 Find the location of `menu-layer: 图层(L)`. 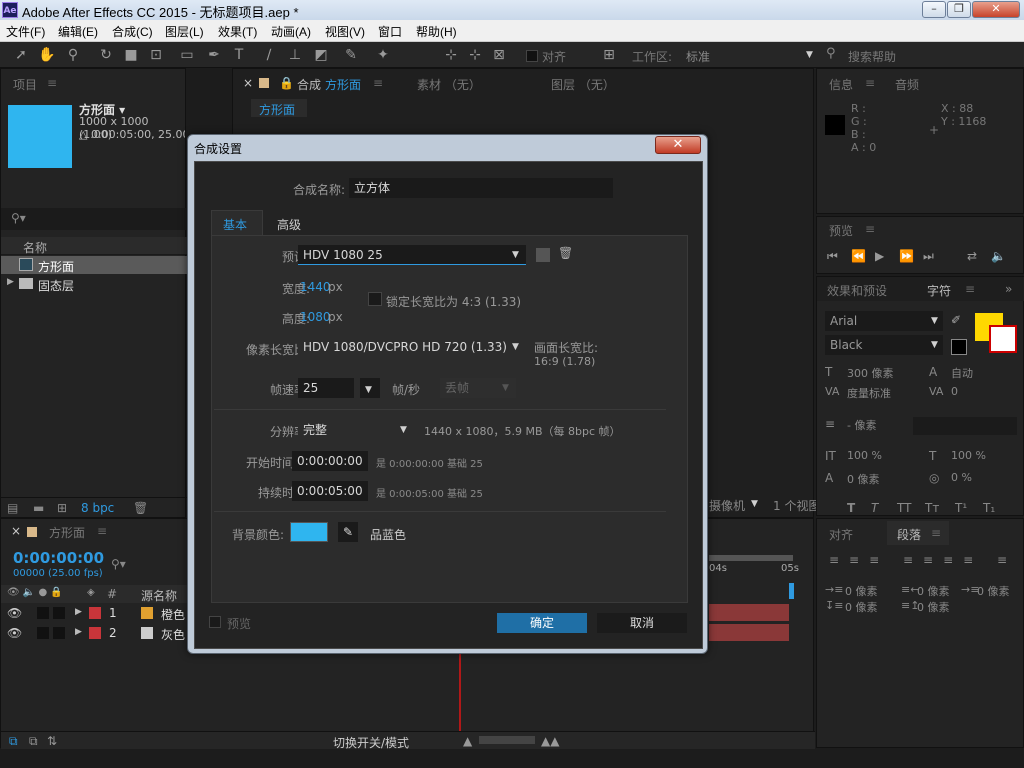

menu-layer: 图层(L) is located at coordinates (184, 31).